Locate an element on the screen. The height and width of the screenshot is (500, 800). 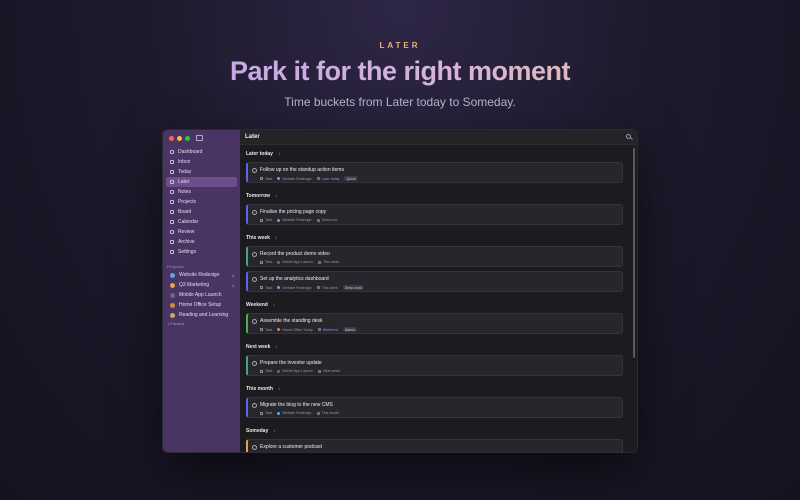
minimize-window-button is located at coordinates (179, 138).